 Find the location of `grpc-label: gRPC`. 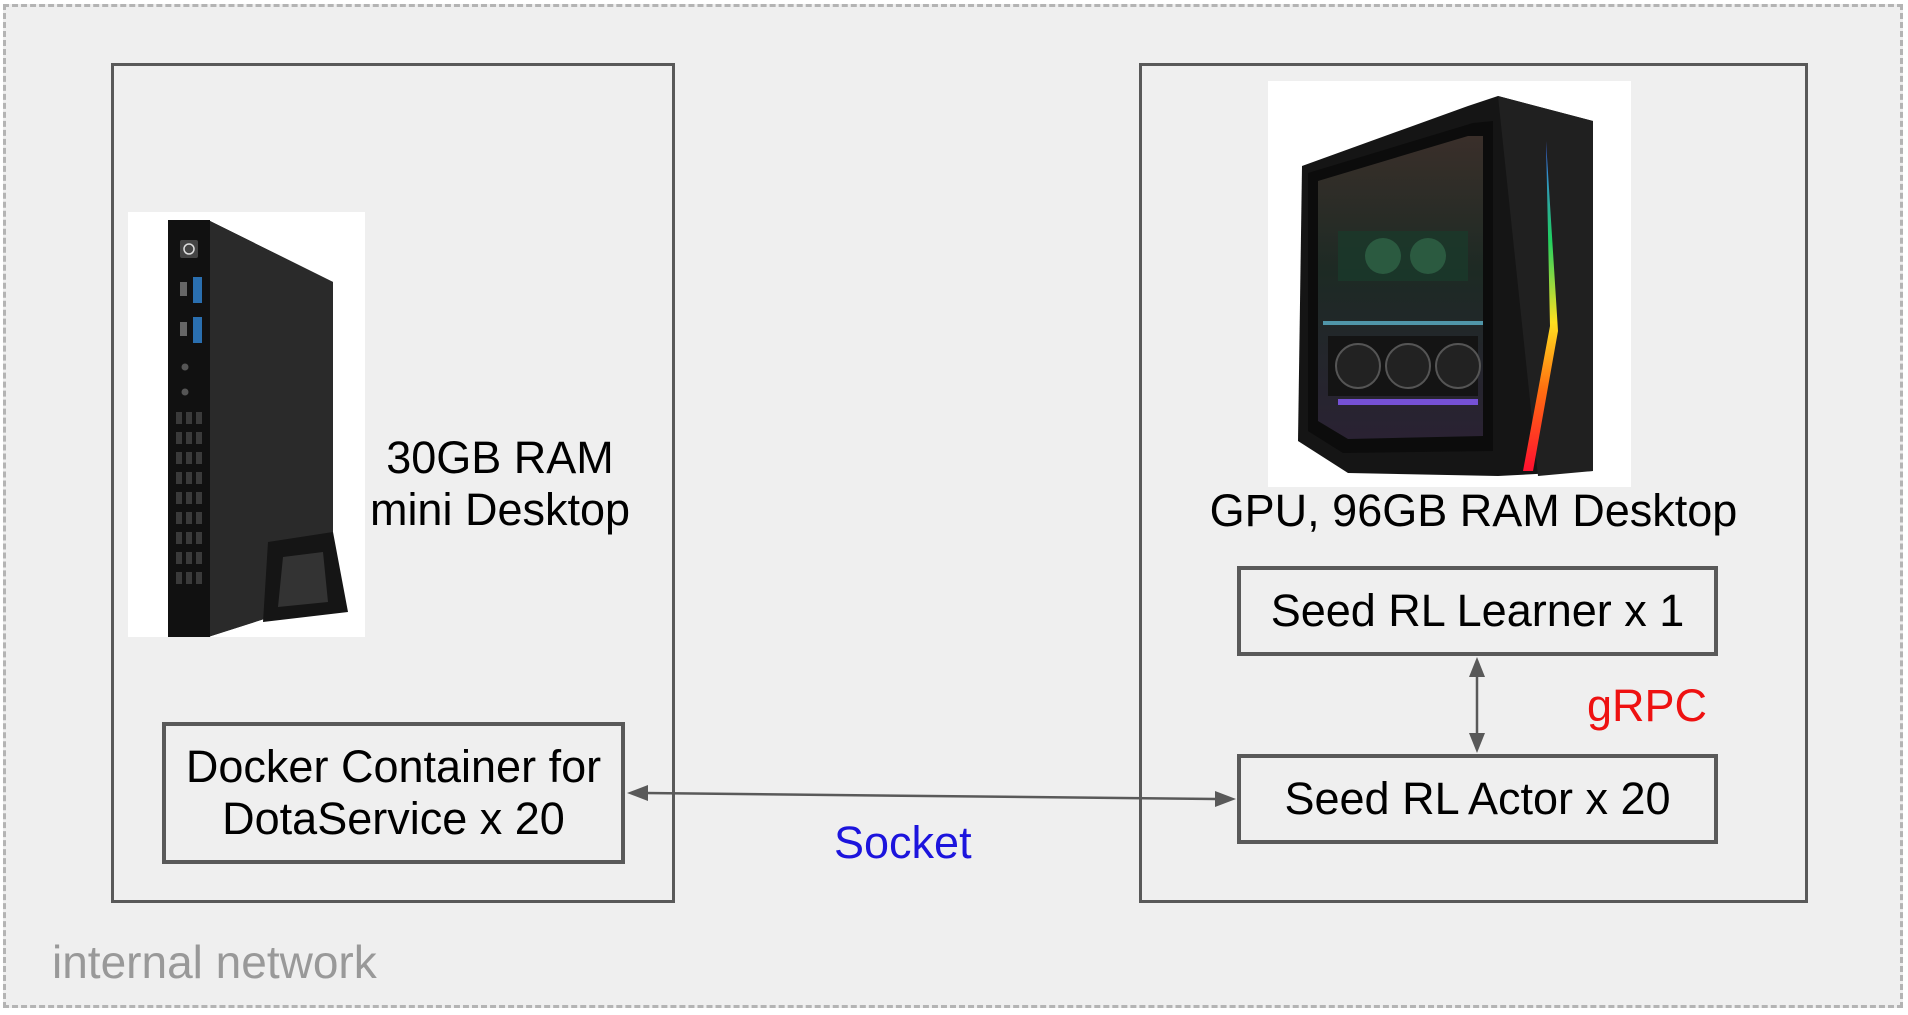

grpc-label: gRPC is located at coordinates (1647, 705).